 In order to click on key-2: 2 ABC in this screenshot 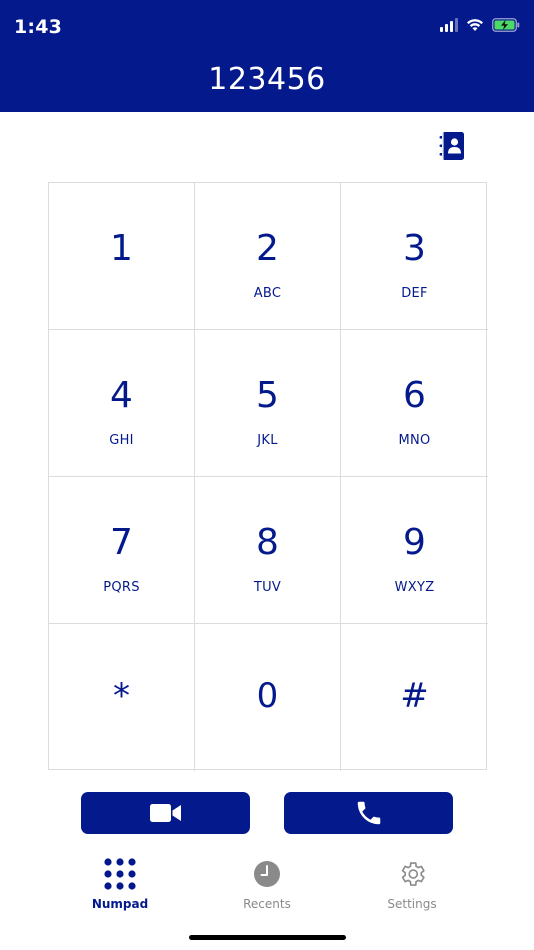, I will do `click(268, 256)`.